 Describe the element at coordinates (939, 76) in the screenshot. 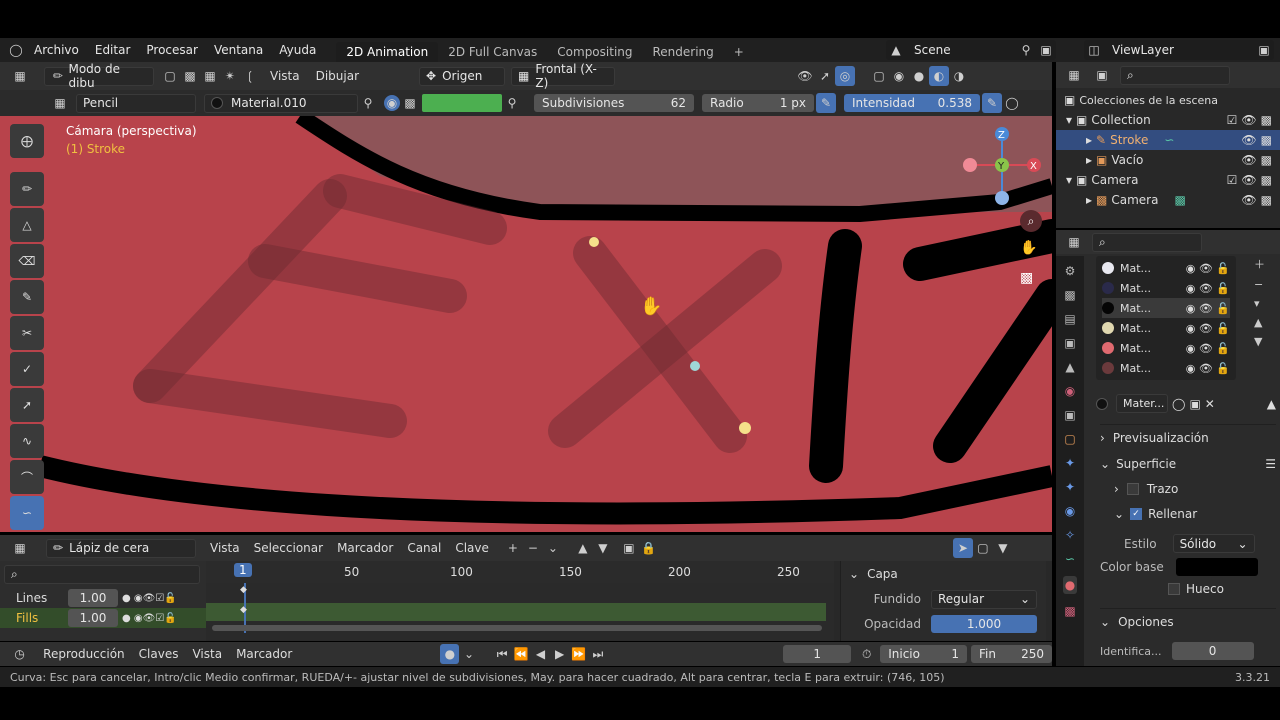

I see `material-shading-icon: ◐` at that location.